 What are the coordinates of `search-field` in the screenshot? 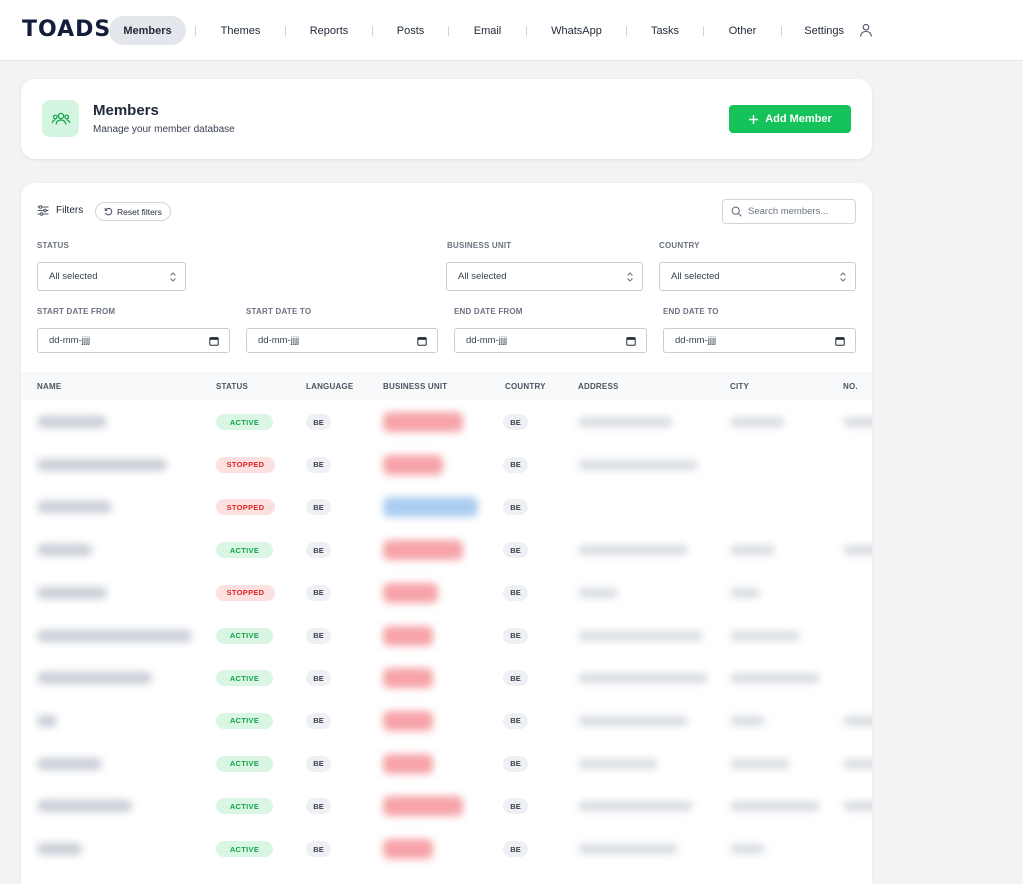 It's located at (789, 211).